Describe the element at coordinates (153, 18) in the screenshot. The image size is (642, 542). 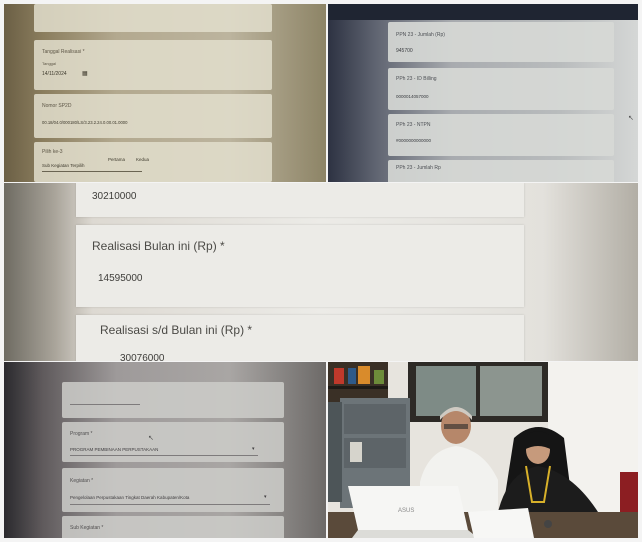
I see `form-card-top` at that location.